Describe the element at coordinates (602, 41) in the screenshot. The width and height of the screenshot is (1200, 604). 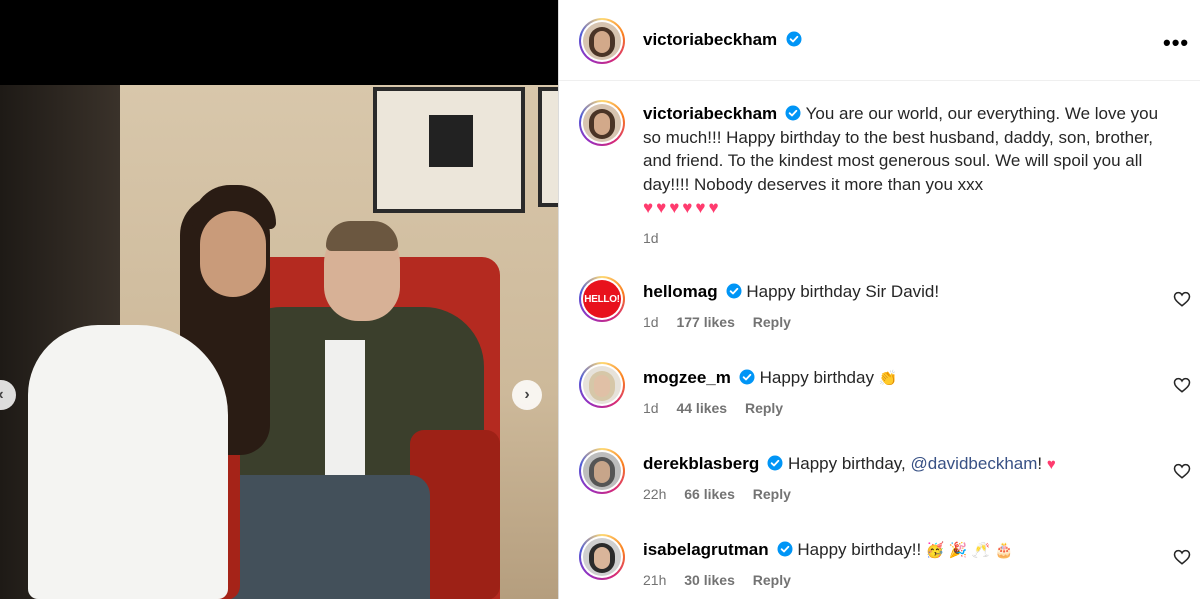
I see `author-avatar` at that location.